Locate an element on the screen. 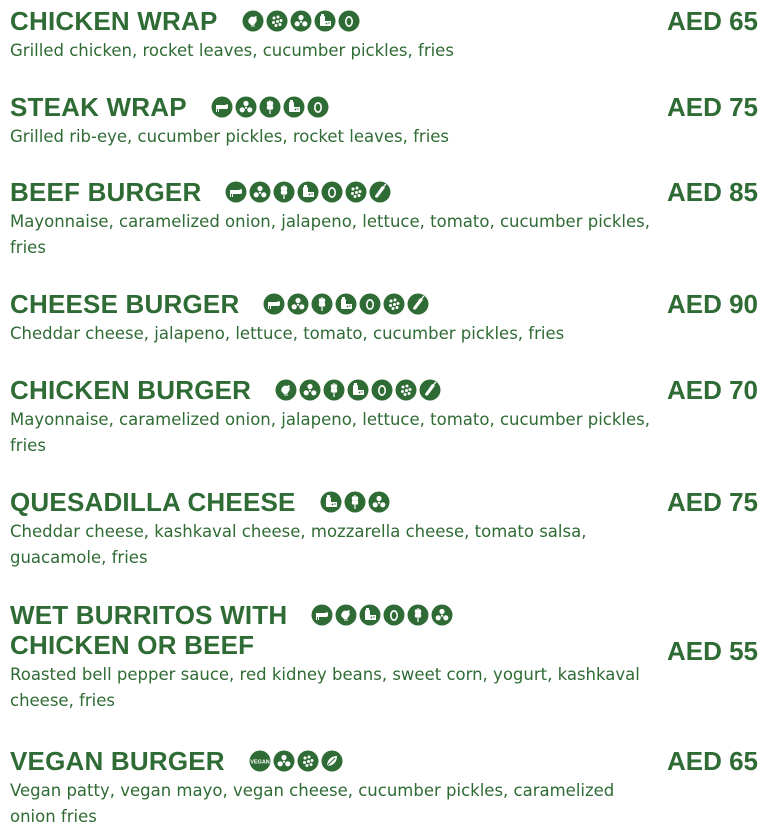  svg-text: VEGAN is located at coordinates (260, 763).